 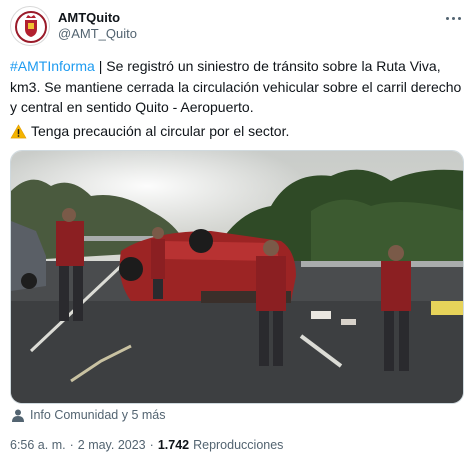 What do you see at coordinates (112, 445) in the screenshot?
I see `tweet-date: 2 may. 2023` at bounding box center [112, 445].